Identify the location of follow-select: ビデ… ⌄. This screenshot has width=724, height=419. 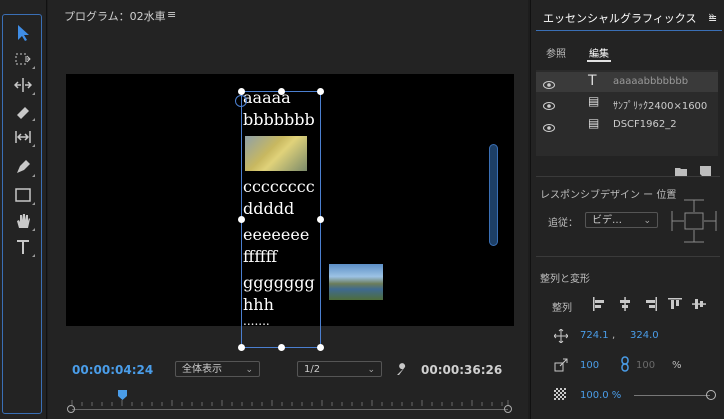
(621, 220).